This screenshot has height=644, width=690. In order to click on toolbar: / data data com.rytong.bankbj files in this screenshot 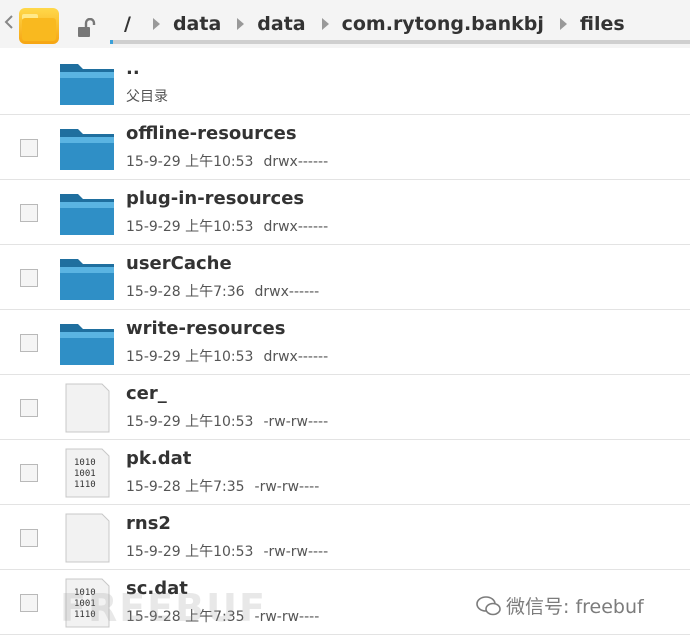, I will do `click(345, 24)`.